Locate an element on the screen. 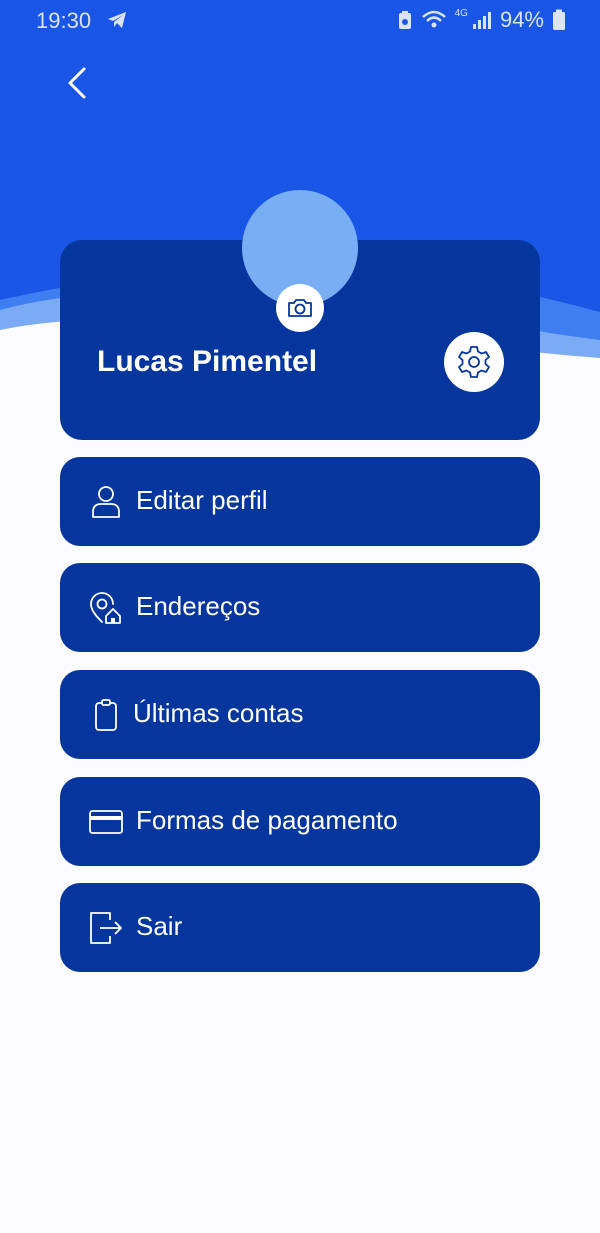 This screenshot has height=1233, width=600. clipboard-icon is located at coordinates (106, 715).